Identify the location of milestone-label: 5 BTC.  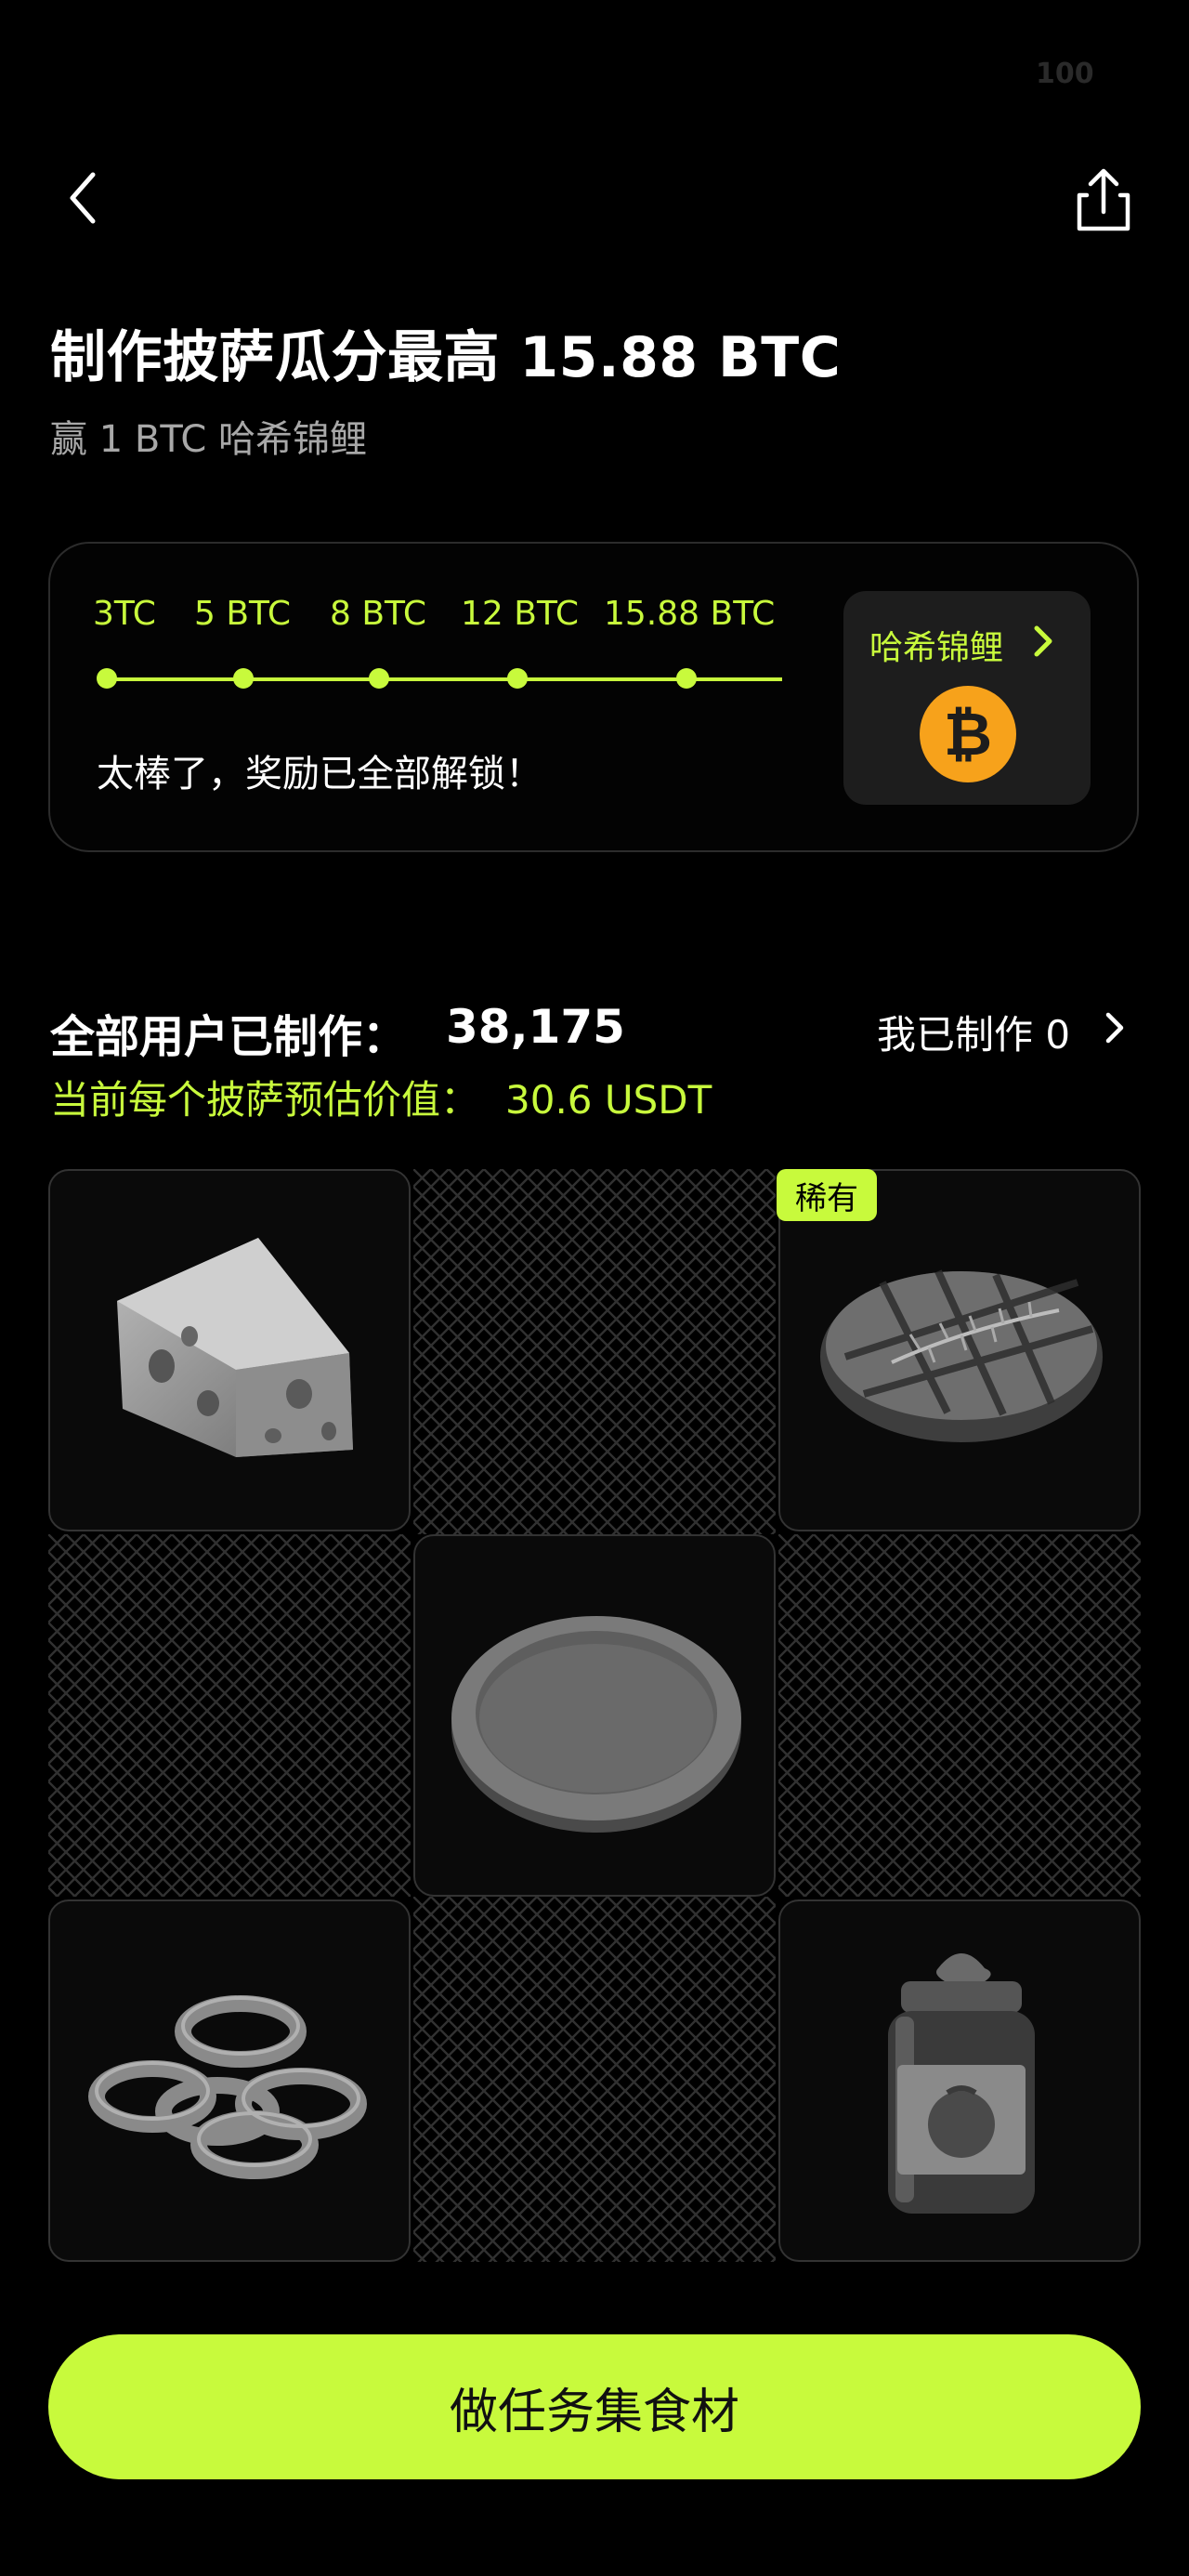
(243, 614).